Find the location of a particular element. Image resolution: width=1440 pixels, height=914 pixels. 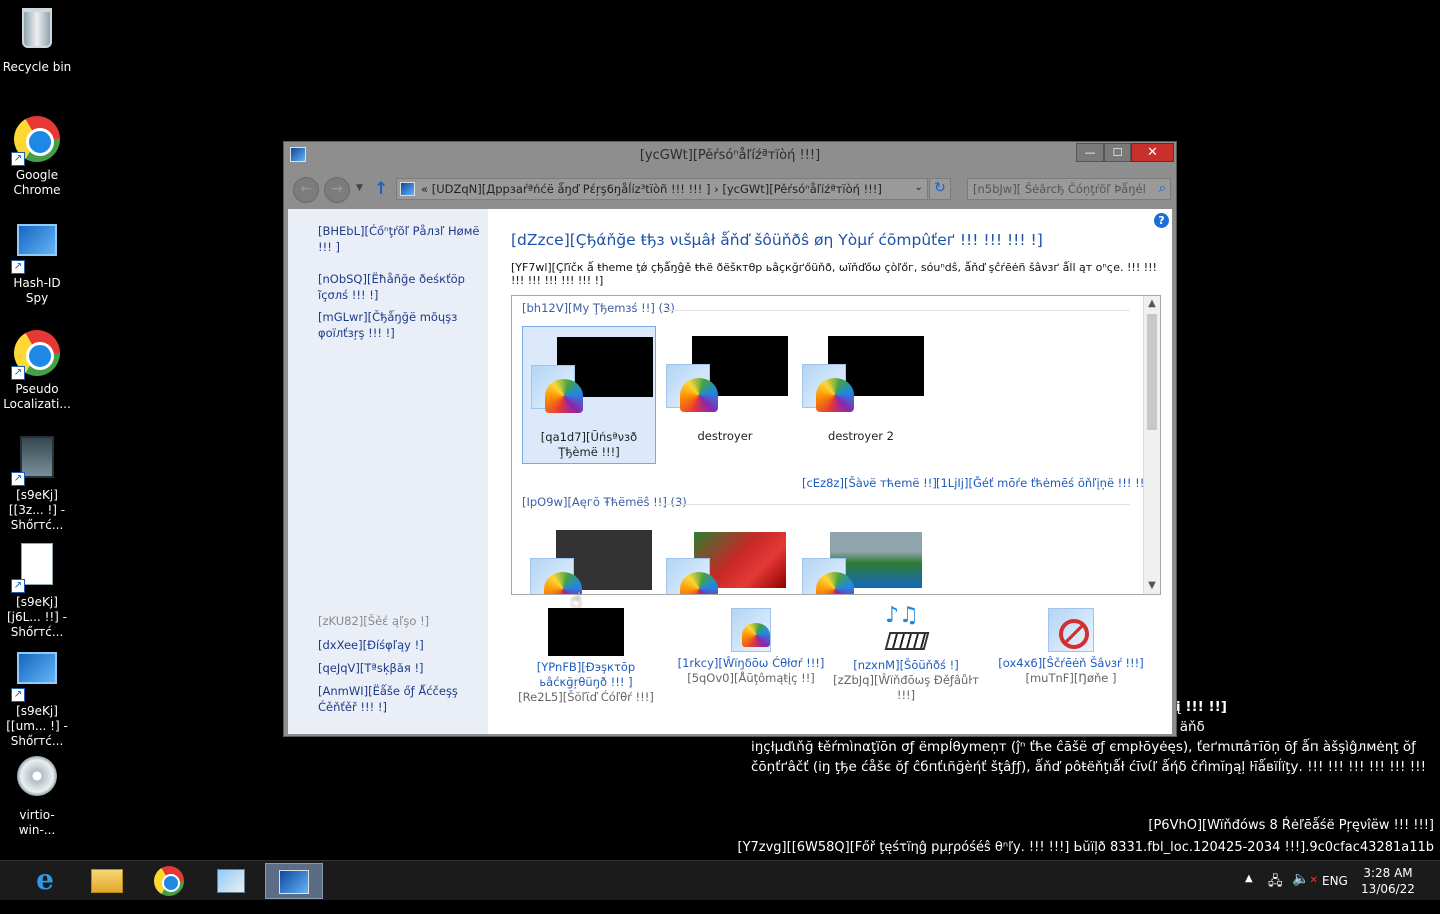

search-placeholder: [n5bJw][ Šėârcђ Čóņţŕõľ Þǻŋél ... ] is located at coordinates (1062, 189).